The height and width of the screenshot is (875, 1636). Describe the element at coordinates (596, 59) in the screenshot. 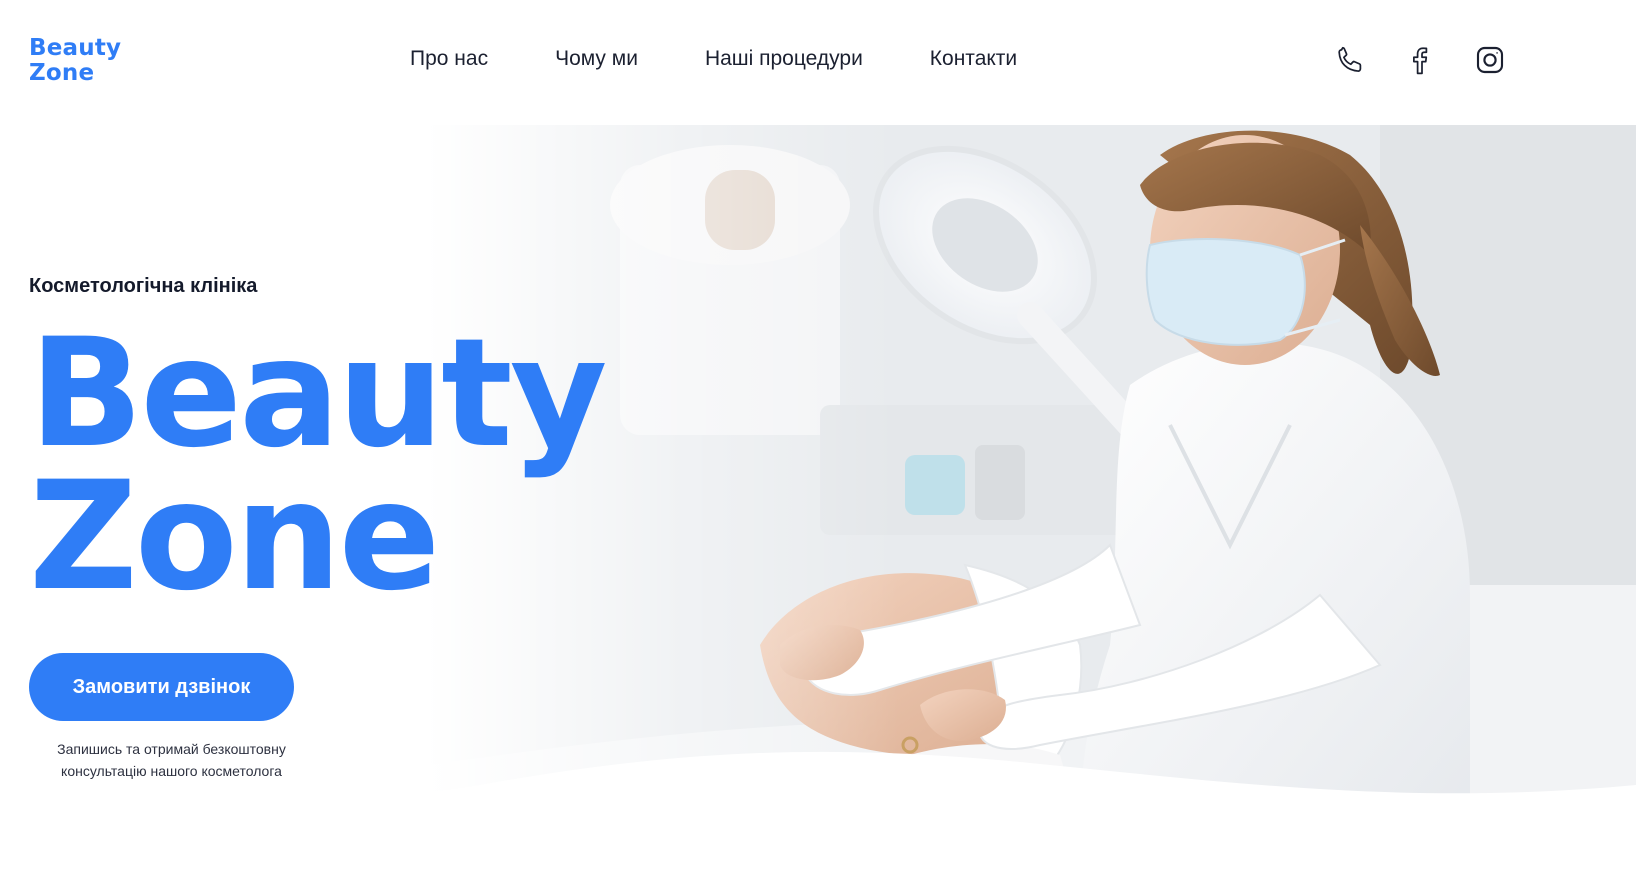

I see `nav-item-why-us: Чому ми` at that location.